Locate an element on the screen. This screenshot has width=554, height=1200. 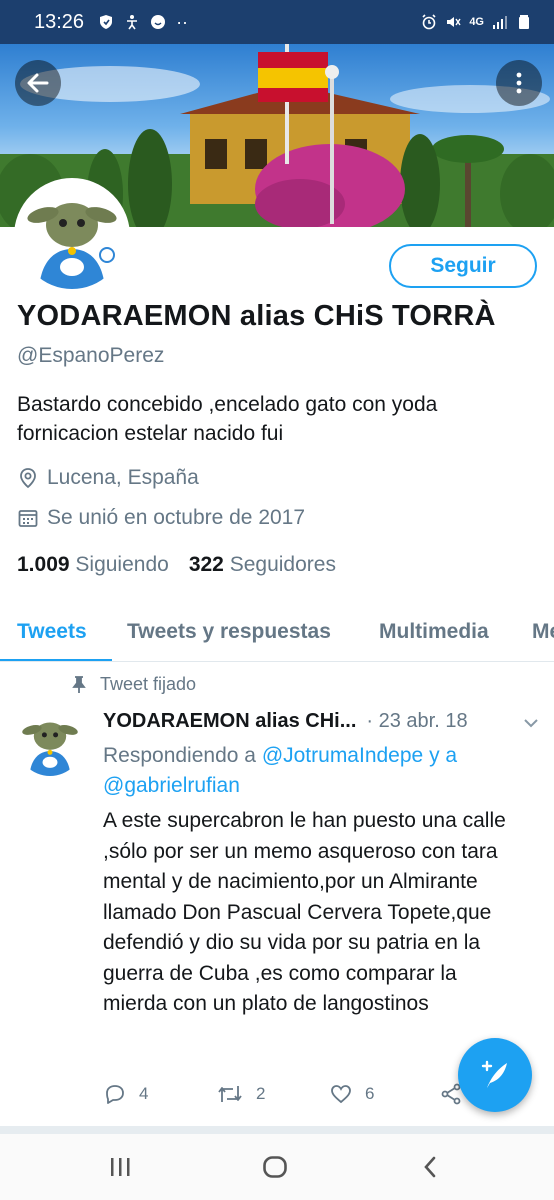
reply-icon is located at coordinates (115, 1094).